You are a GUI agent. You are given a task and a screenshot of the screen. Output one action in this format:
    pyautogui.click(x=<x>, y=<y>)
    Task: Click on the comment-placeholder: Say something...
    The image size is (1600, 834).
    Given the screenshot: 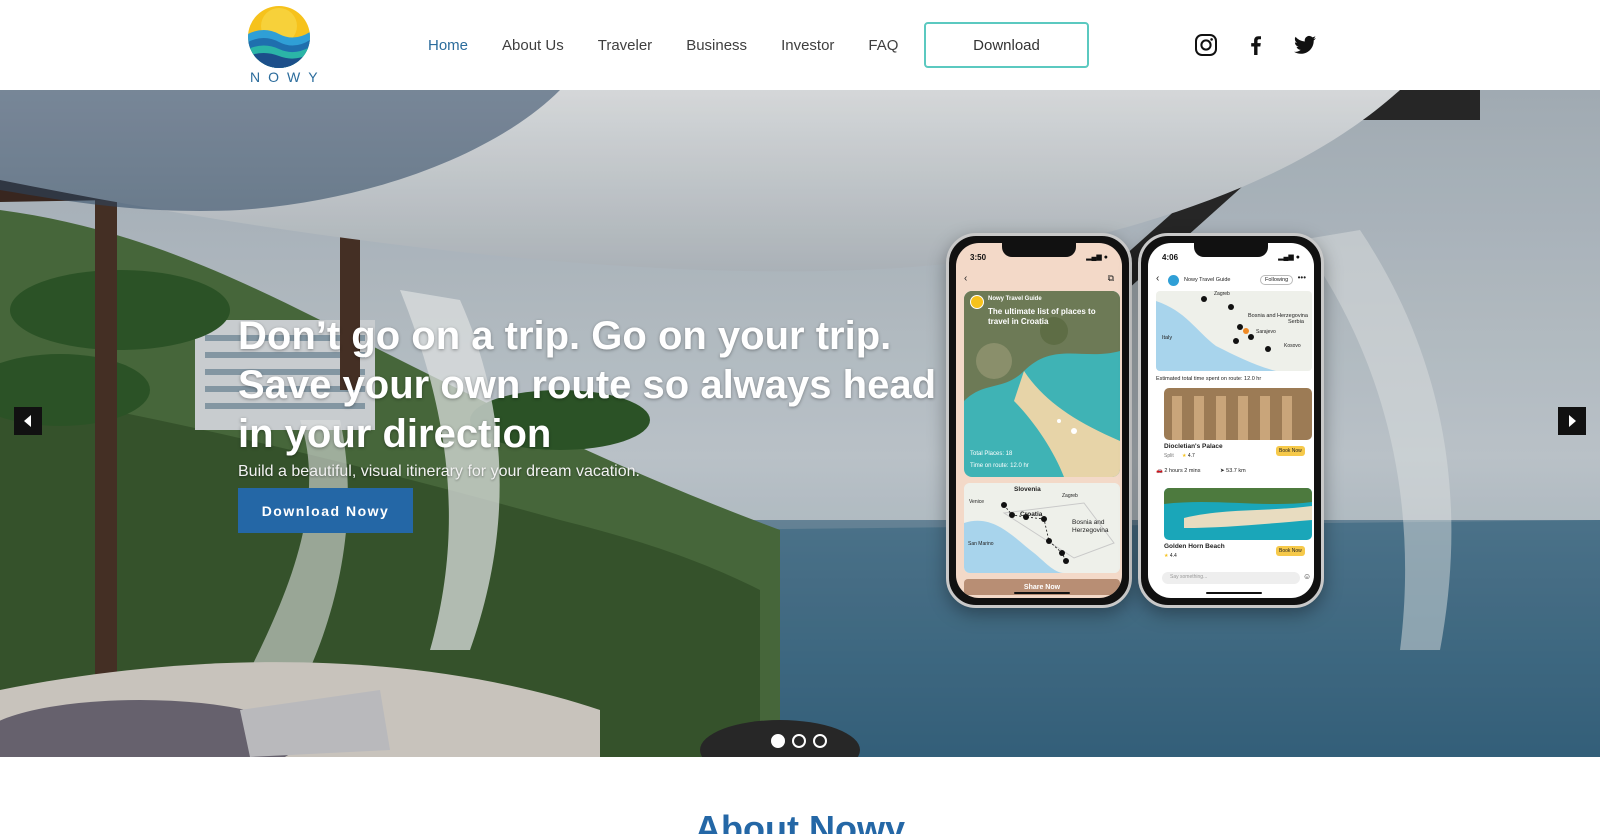 What is the action you would take?
    pyautogui.click(x=1189, y=577)
    